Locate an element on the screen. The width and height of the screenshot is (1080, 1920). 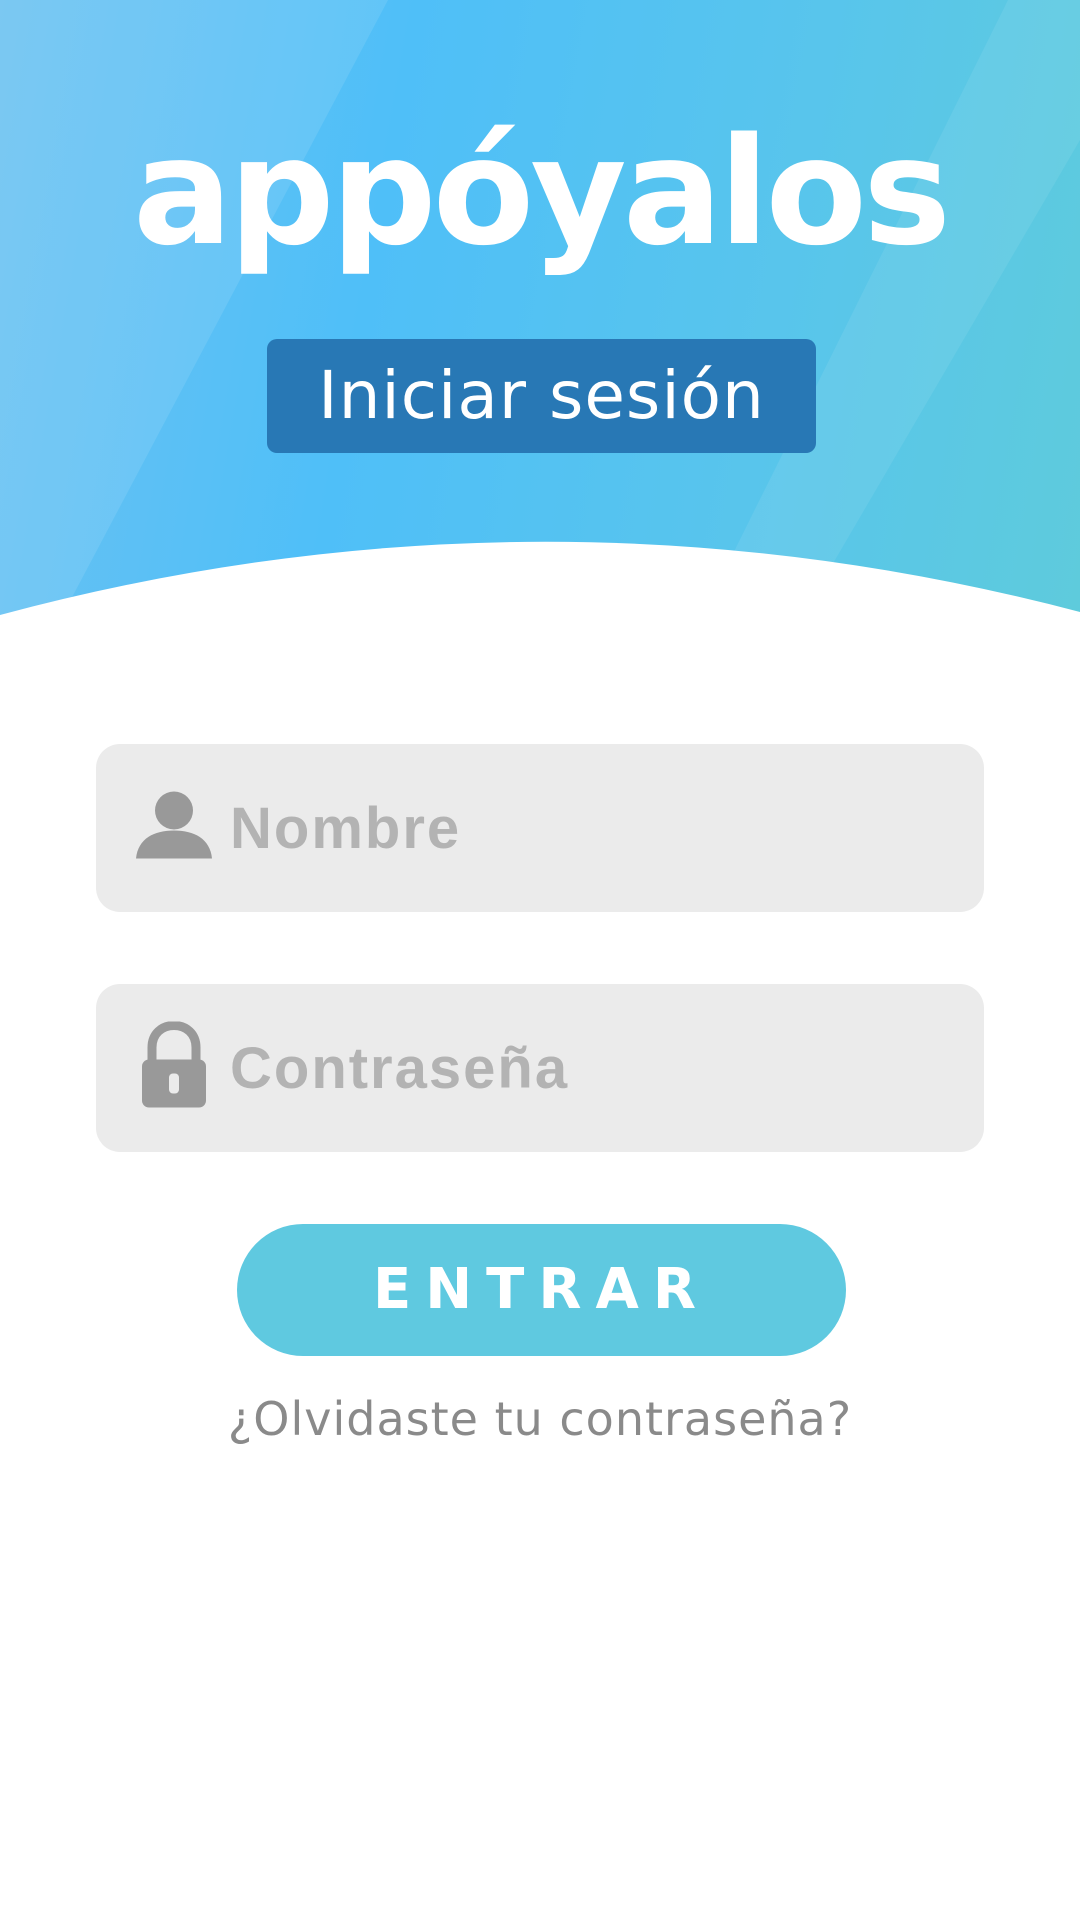
page-title: Iniciar sesión is located at coordinates (541, 396).